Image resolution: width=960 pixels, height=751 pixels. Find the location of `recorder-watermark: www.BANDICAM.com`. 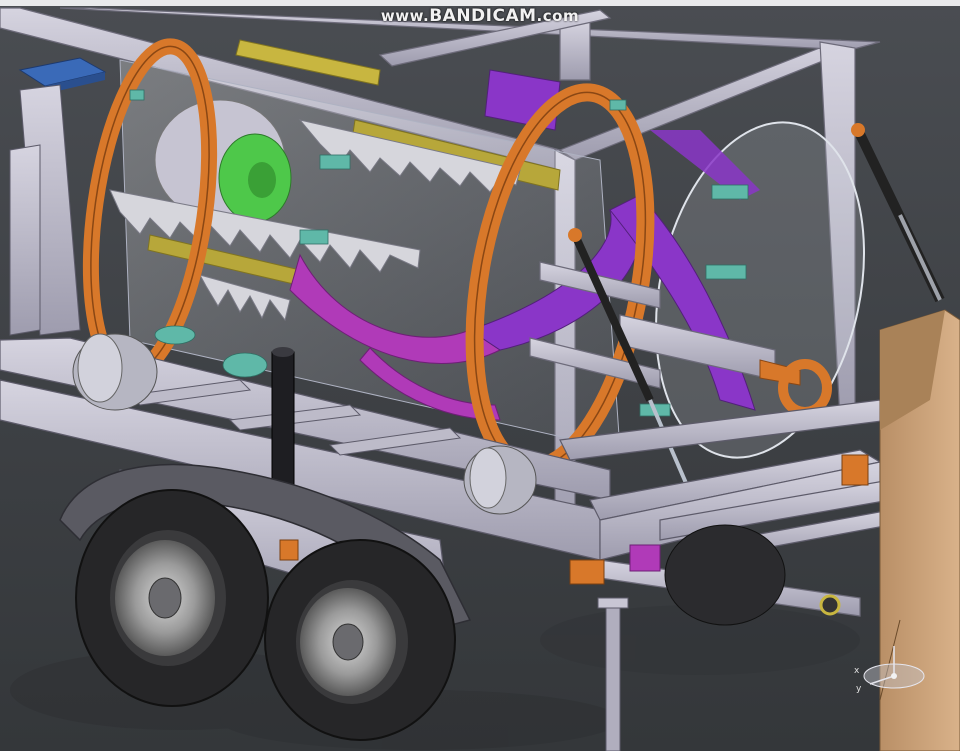

recorder-watermark: www.BANDICAM.com is located at coordinates (480, 16).